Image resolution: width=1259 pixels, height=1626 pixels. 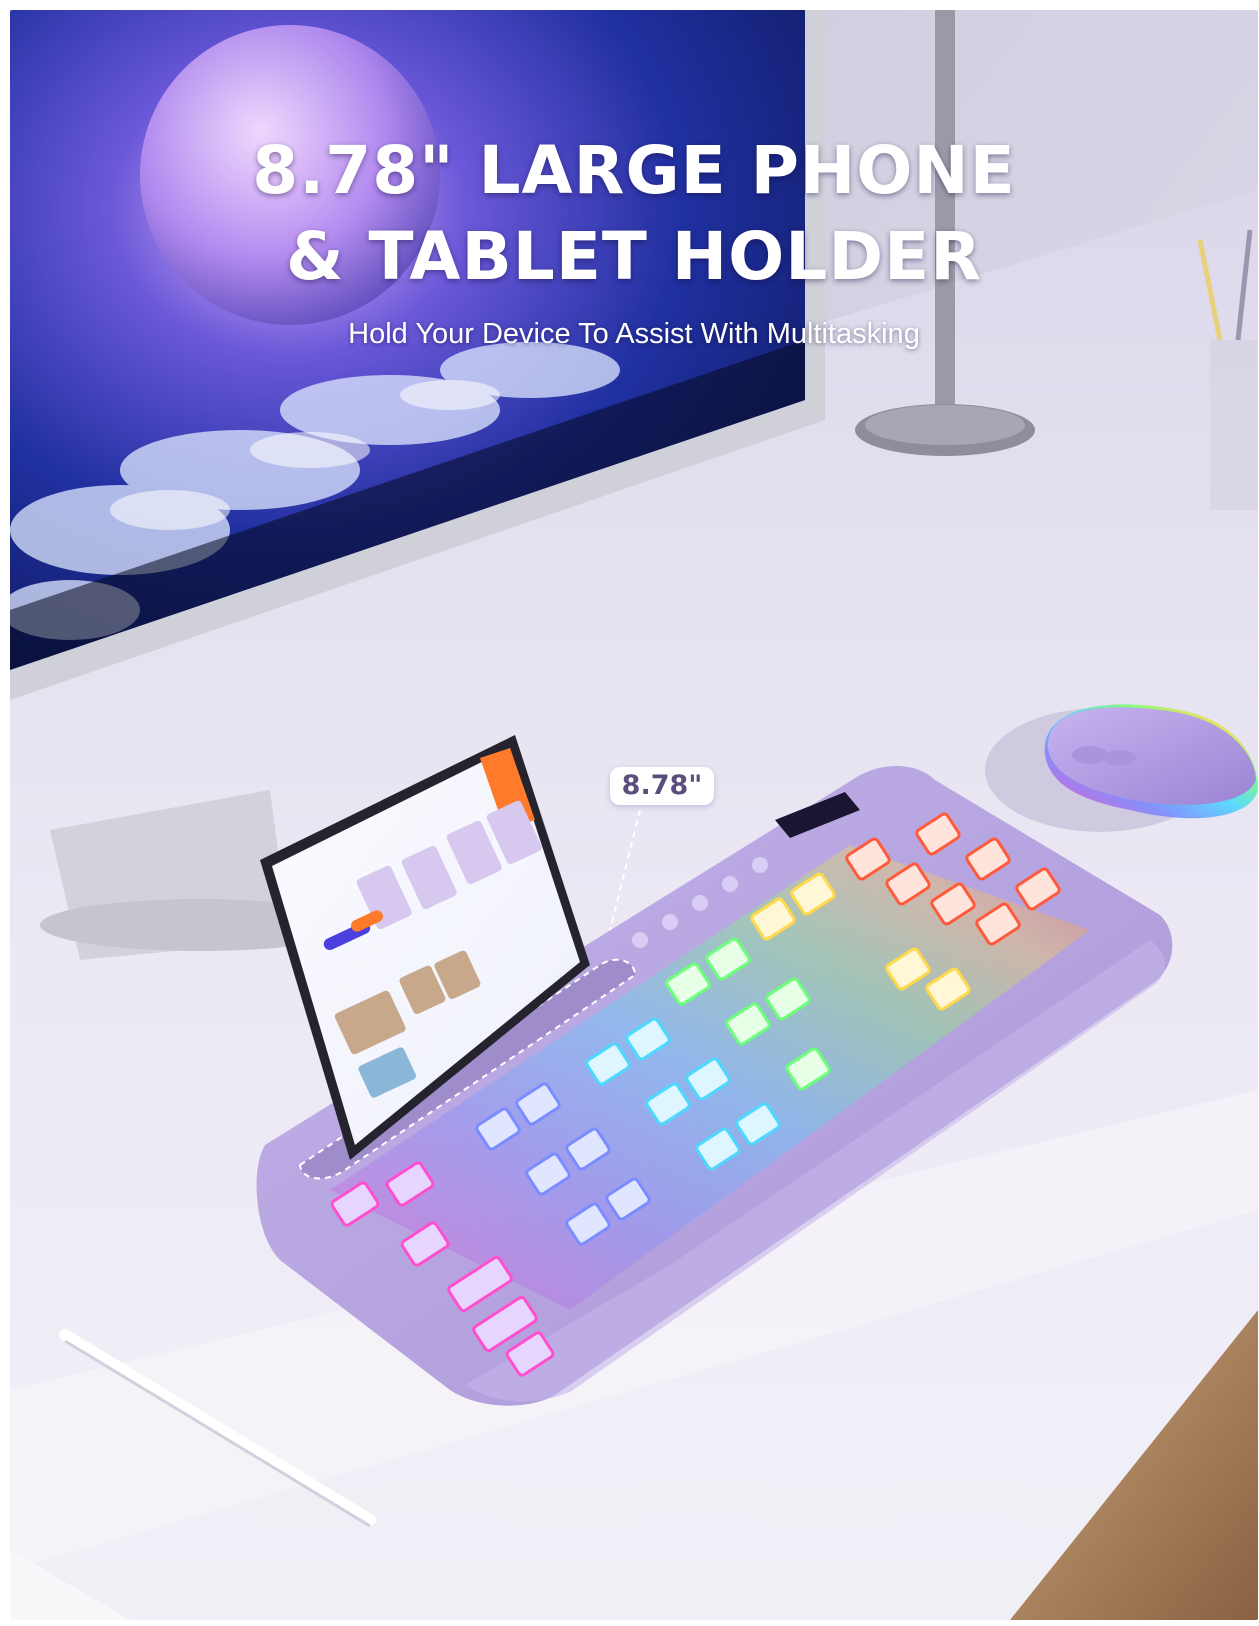 I want to click on headline-line-2: & TABLET HOLDER, so click(x=634, y=256).